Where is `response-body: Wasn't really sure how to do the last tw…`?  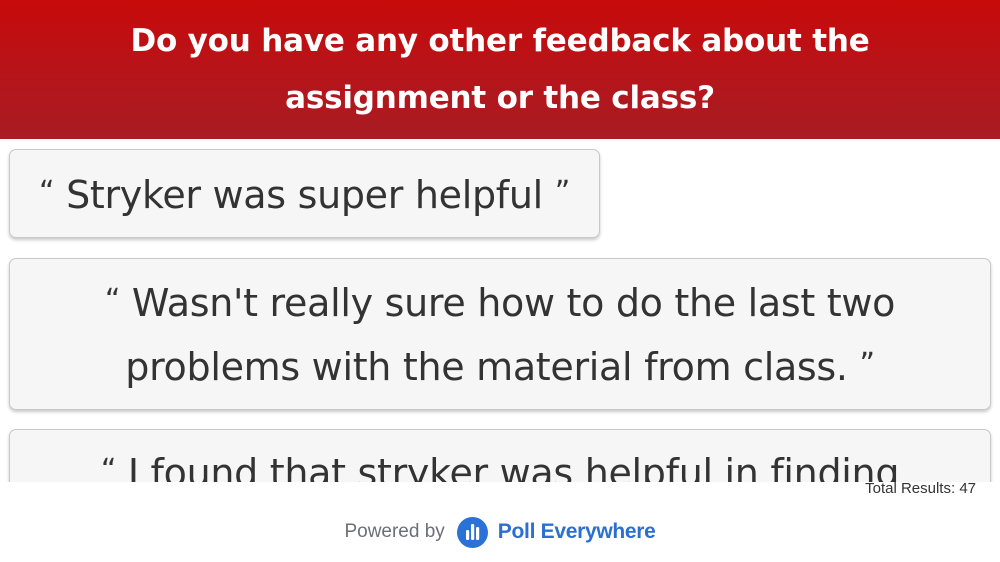 response-body: Wasn't really sure how to do the last tw… is located at coordinates (510, 335).